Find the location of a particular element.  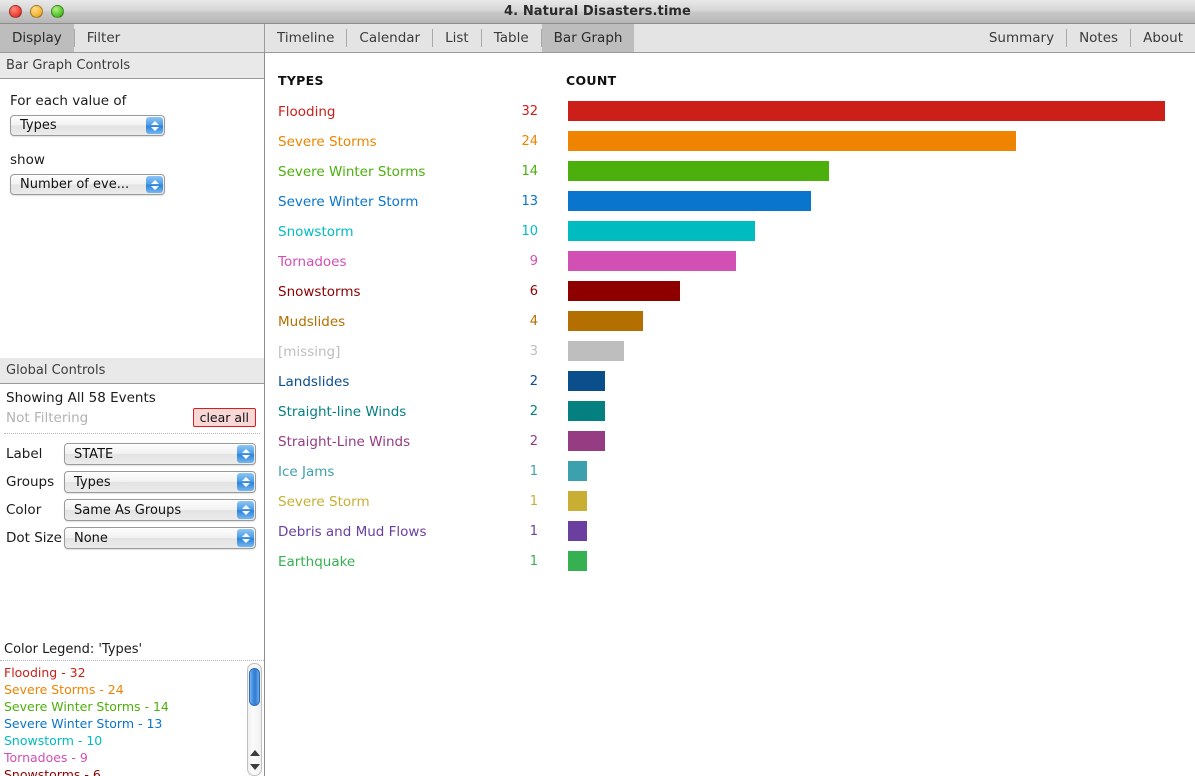

tab-bar-graph: Bar Graph is located at coordinates (588, 38).